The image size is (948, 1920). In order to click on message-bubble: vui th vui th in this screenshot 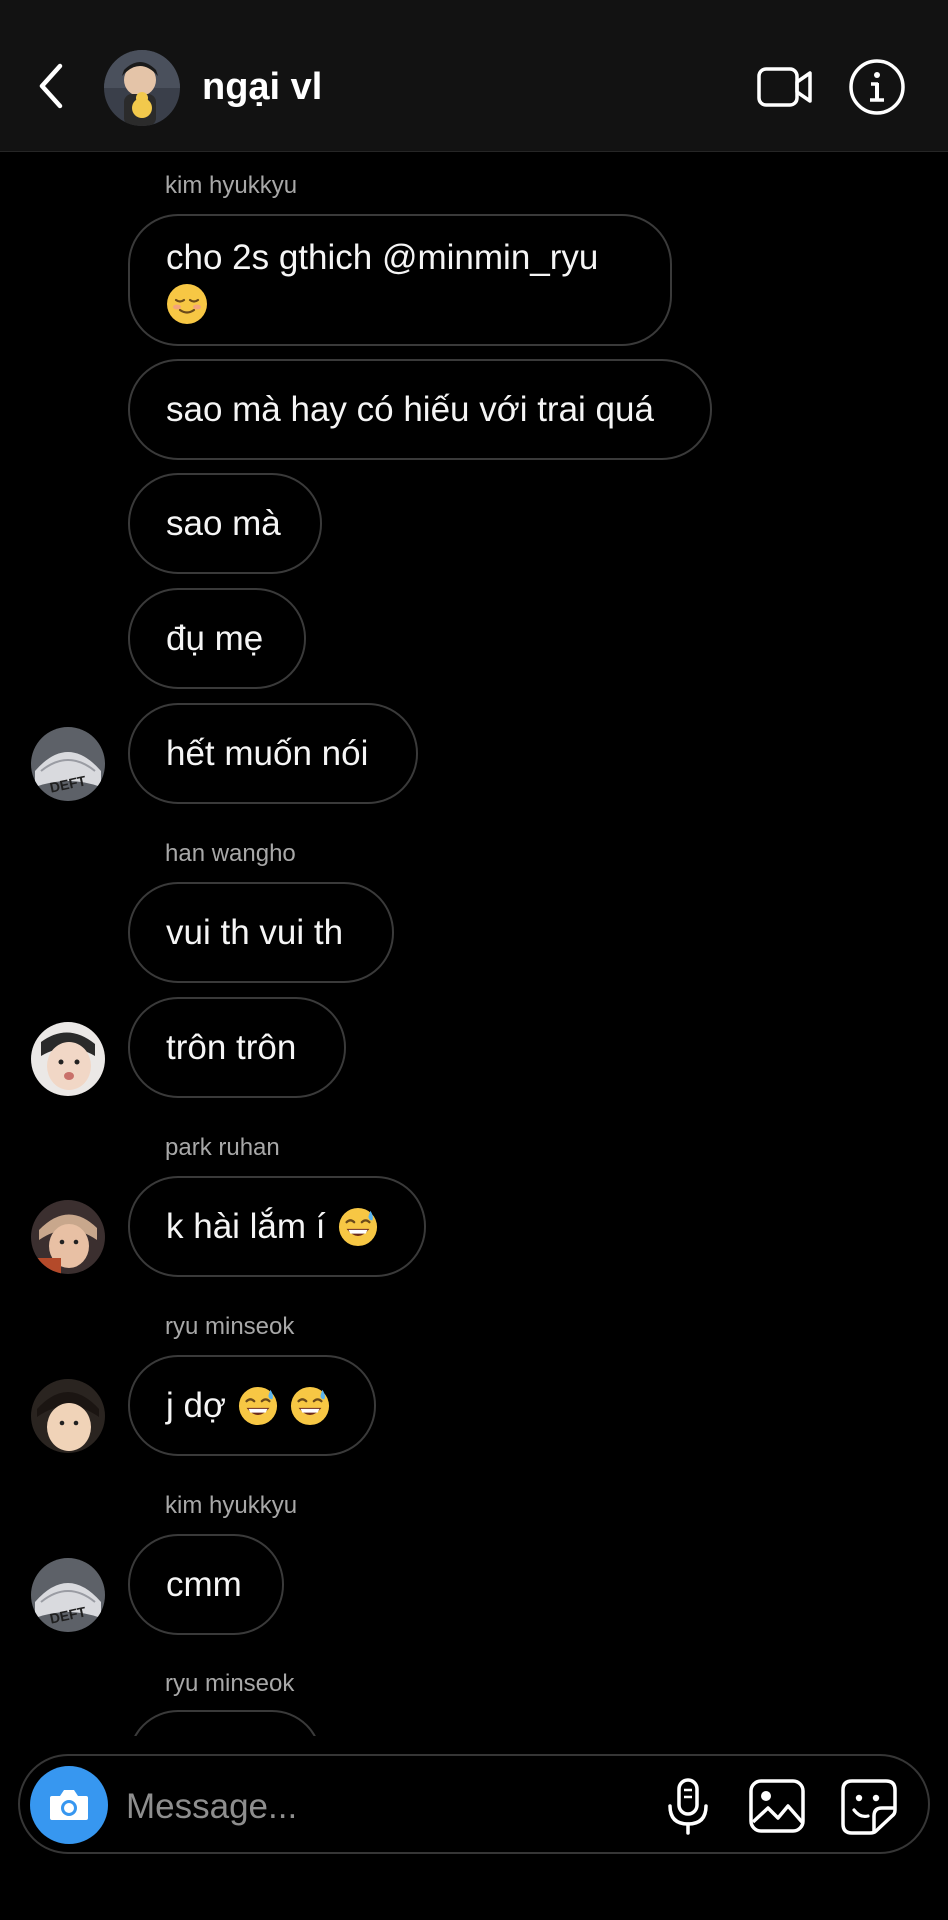, I will do `click(261, 932)`.